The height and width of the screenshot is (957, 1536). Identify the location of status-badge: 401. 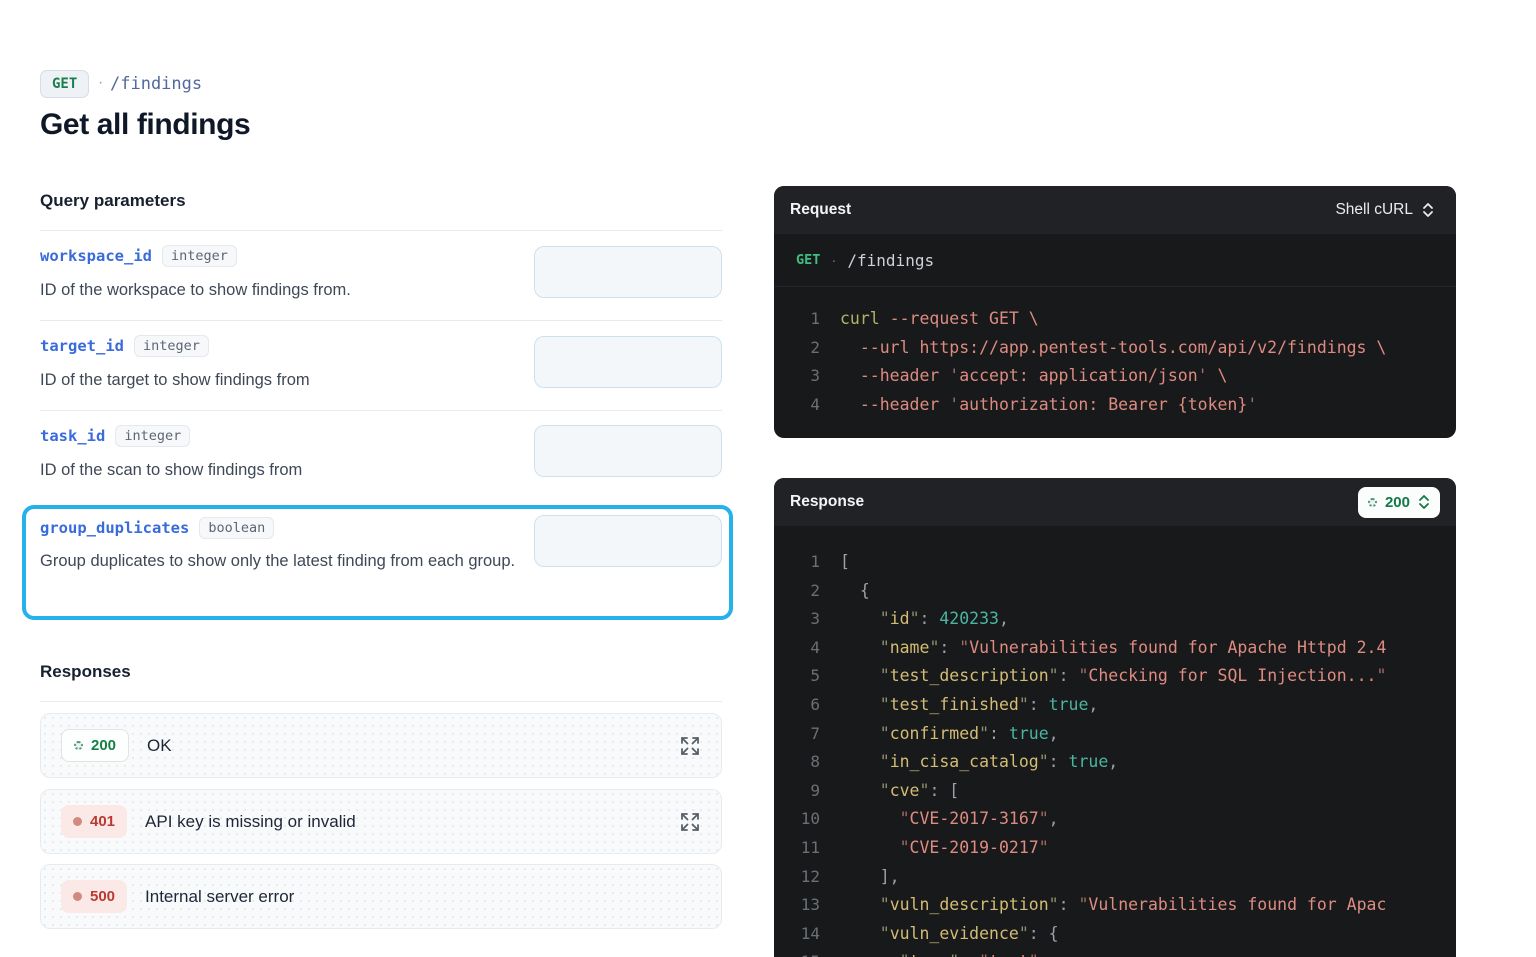
(94, 821).